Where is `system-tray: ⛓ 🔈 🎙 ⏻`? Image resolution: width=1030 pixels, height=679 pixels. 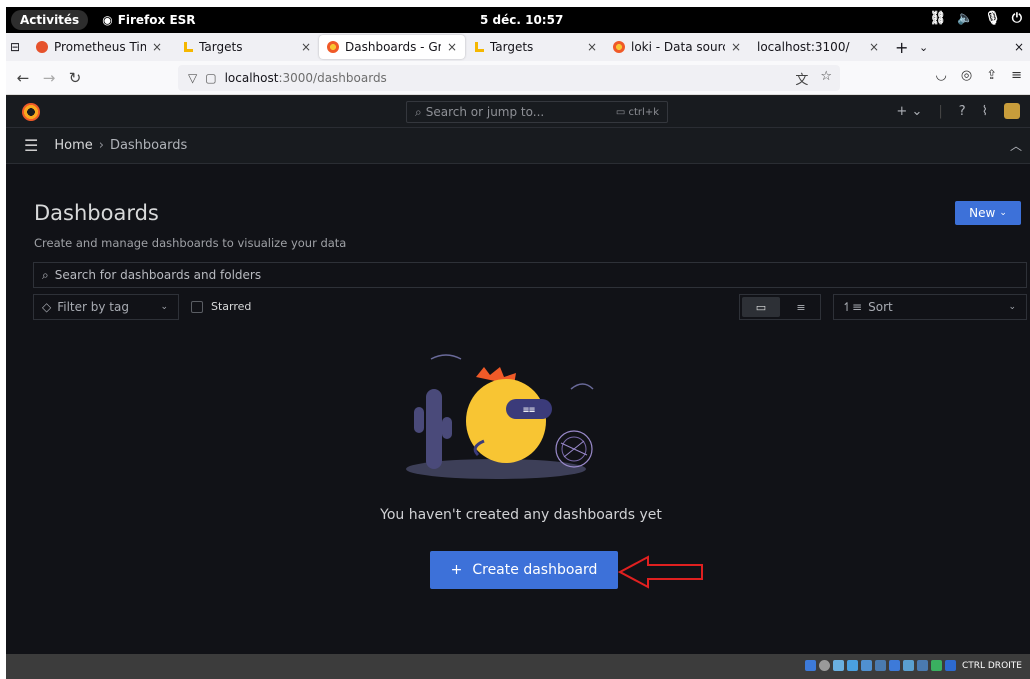
system-tray: ⛓ 🔈 🎙 ⏻ is located at coordinates (975, 18).